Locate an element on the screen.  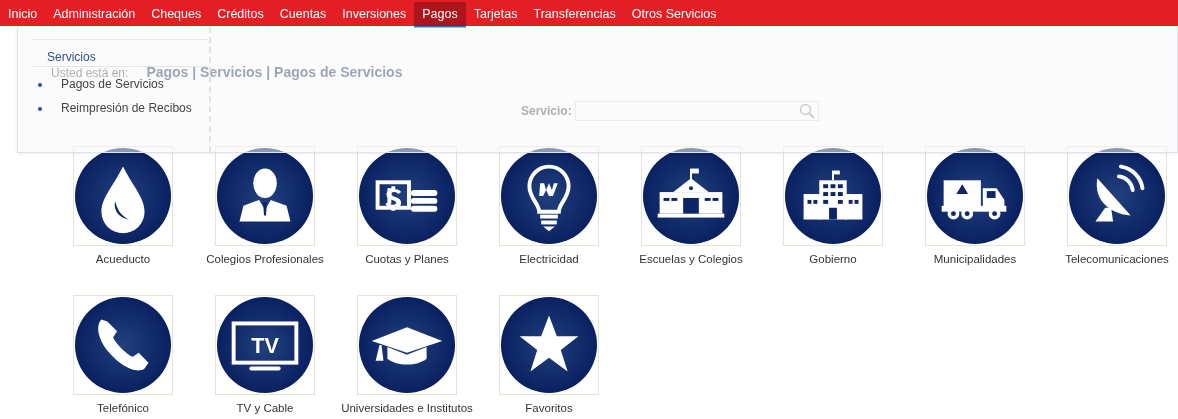
service-label: Gobierno is located at coordinates (833, 259).